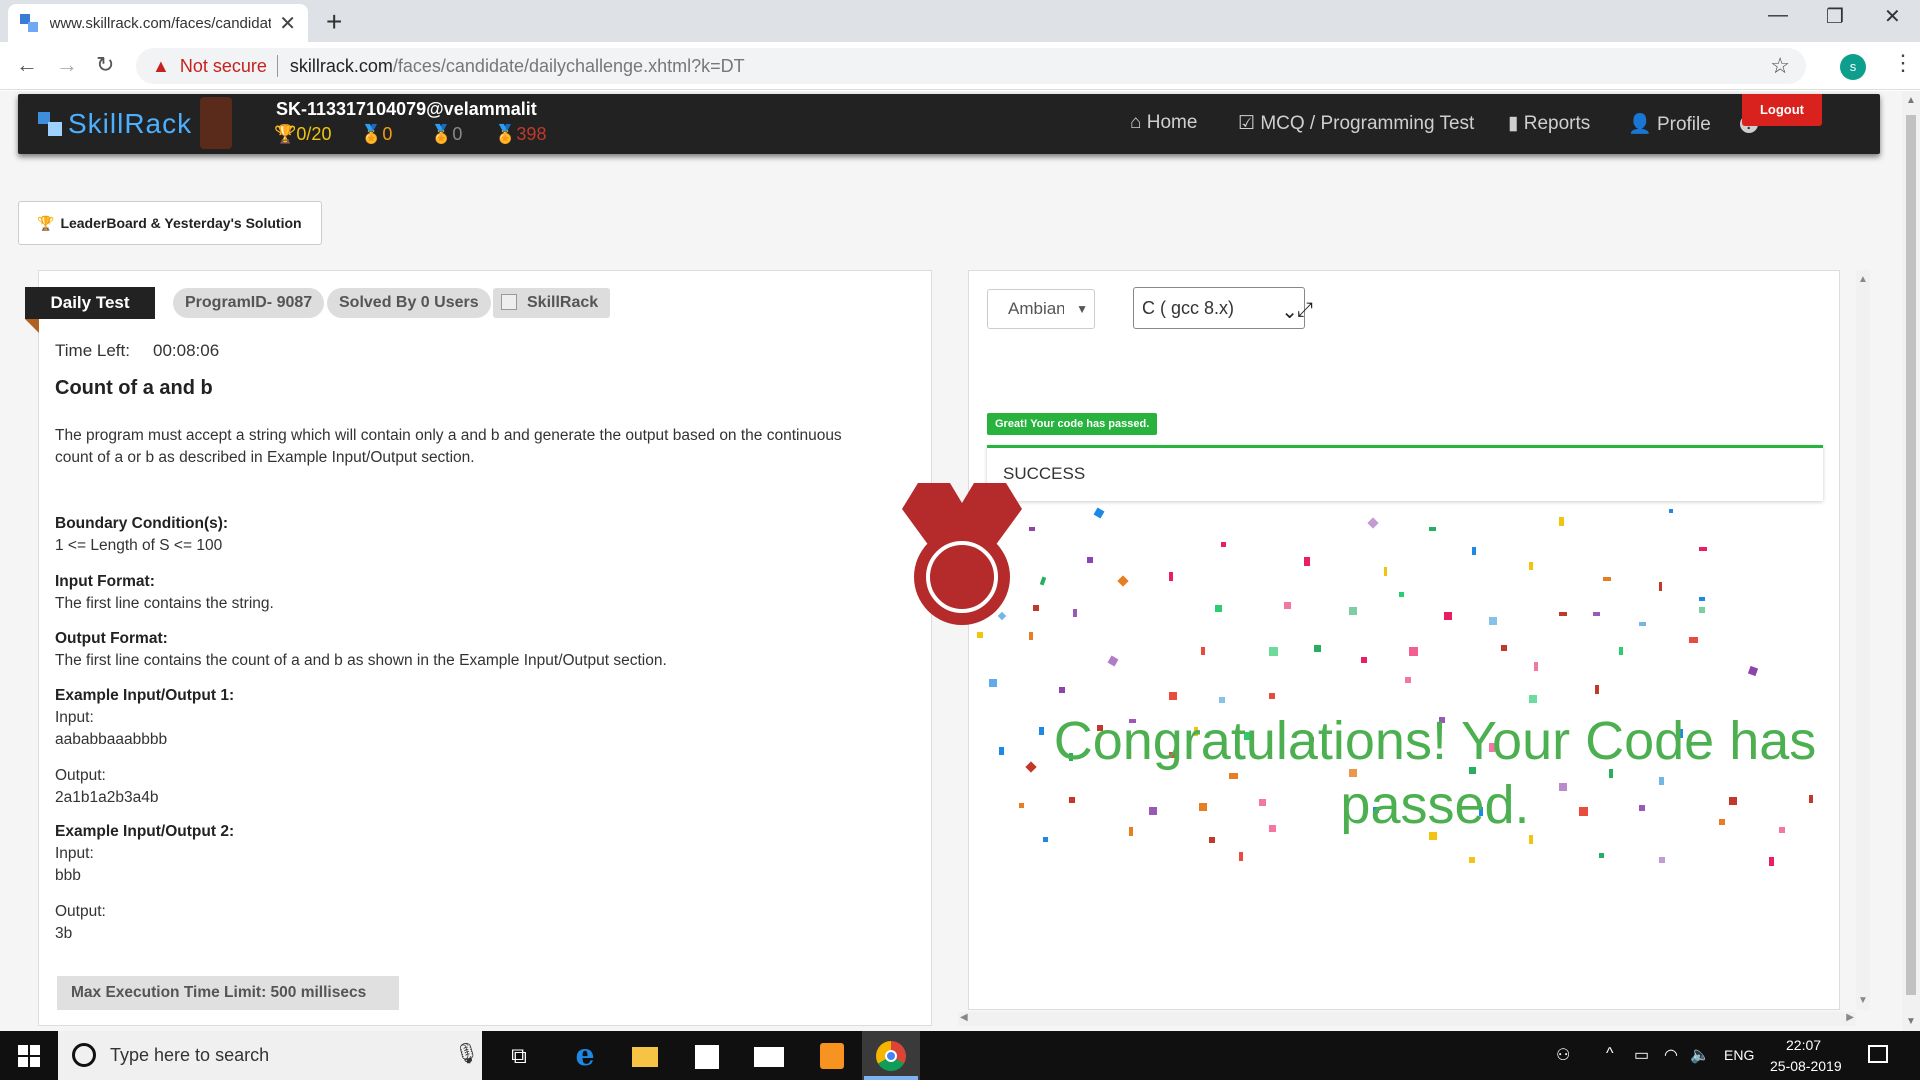  I want to click on example1-output-label: Output:, so click(80, 775).